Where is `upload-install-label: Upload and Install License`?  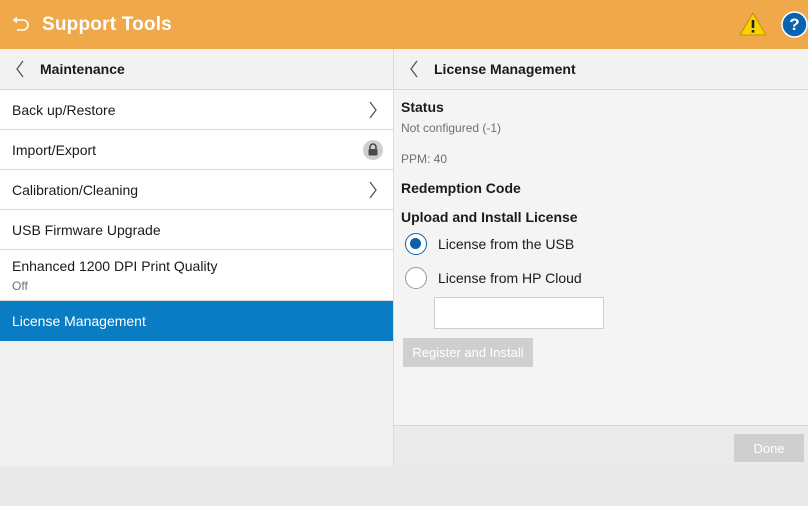 upload-install-label: Upload and Install License is located at coordinates (489, 217).